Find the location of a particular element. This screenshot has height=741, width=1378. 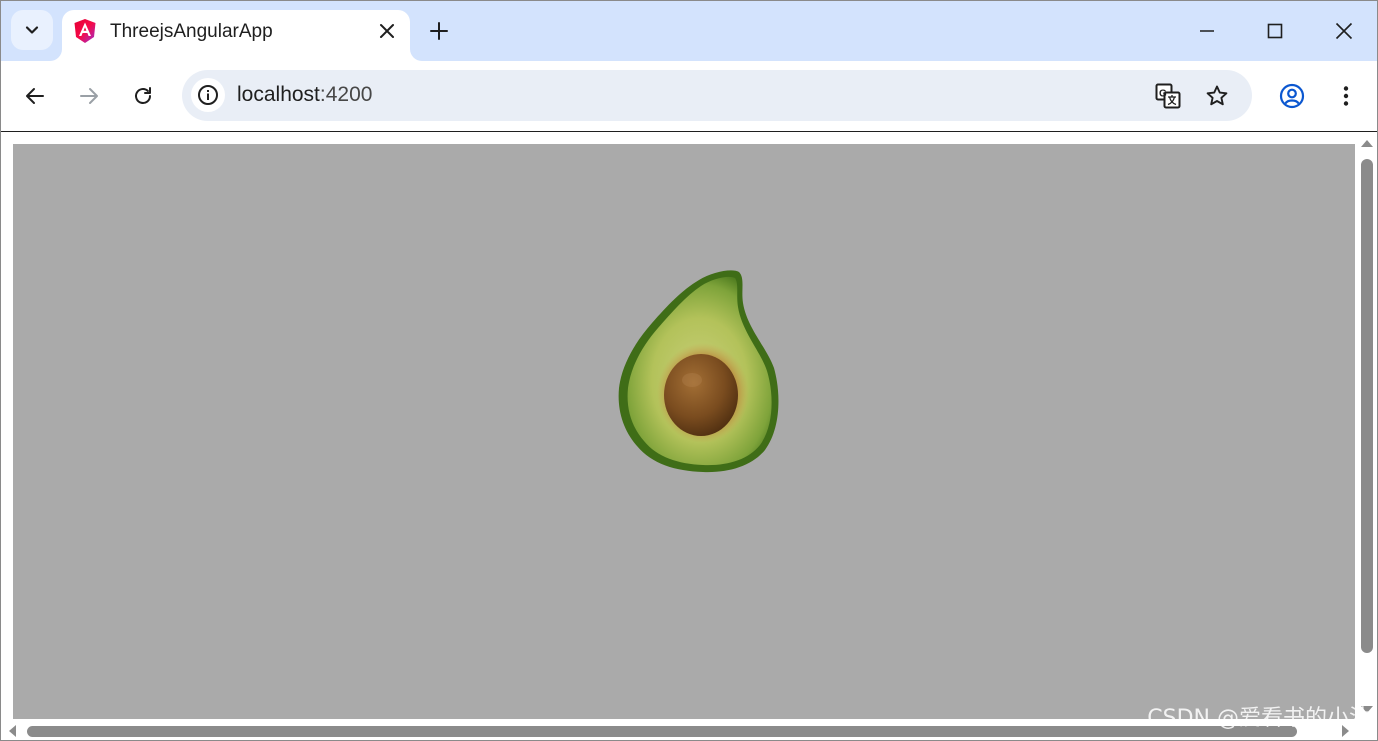

back-button is located at coordinates (35, 96).